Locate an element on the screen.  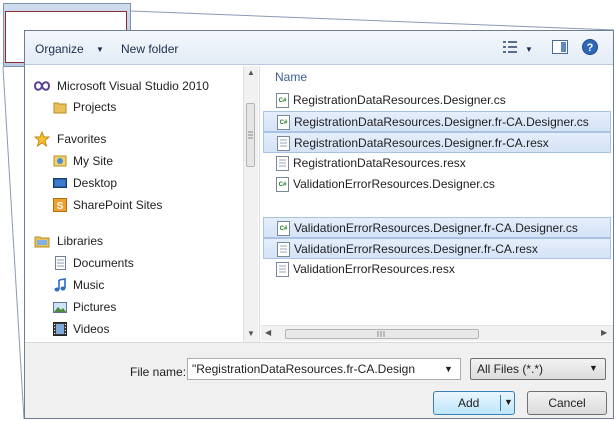
pane-splitter is located at coordinates (259, 204).